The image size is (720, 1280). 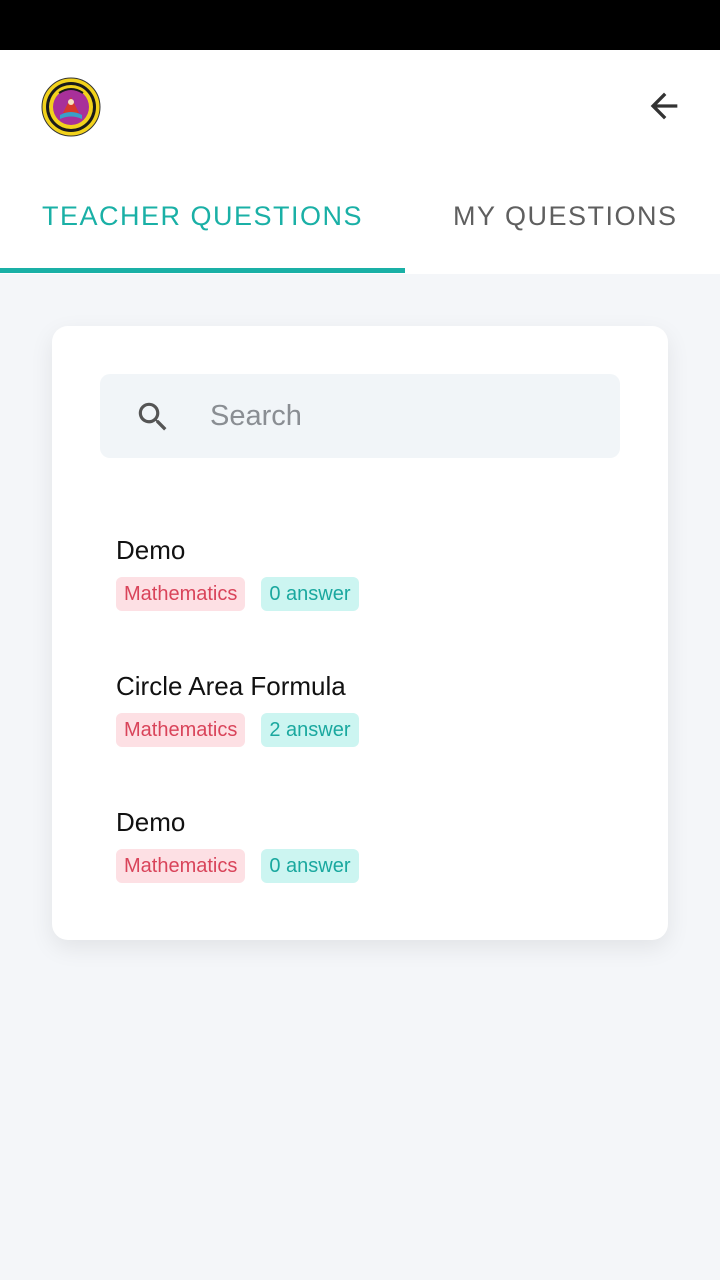 What do you see at coordinates (360, 105) in the screenshot?
I see `app-bar` at bounding box center [360, 105].